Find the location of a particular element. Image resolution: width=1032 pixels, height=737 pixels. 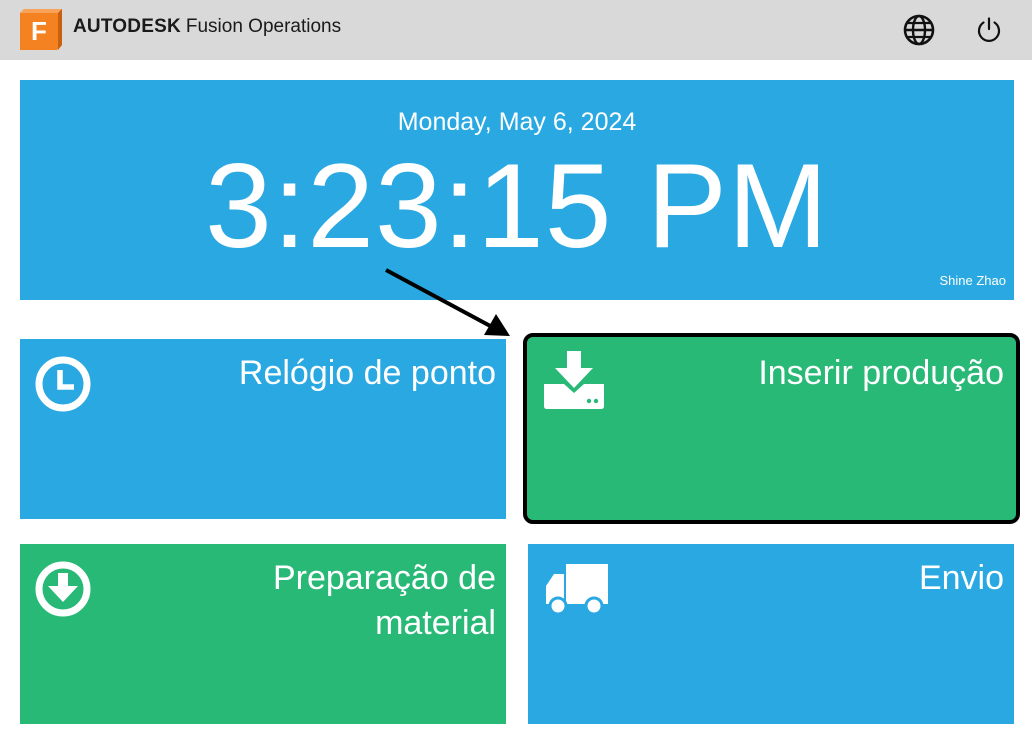

globe-icon is located at coordinates (919, 30).